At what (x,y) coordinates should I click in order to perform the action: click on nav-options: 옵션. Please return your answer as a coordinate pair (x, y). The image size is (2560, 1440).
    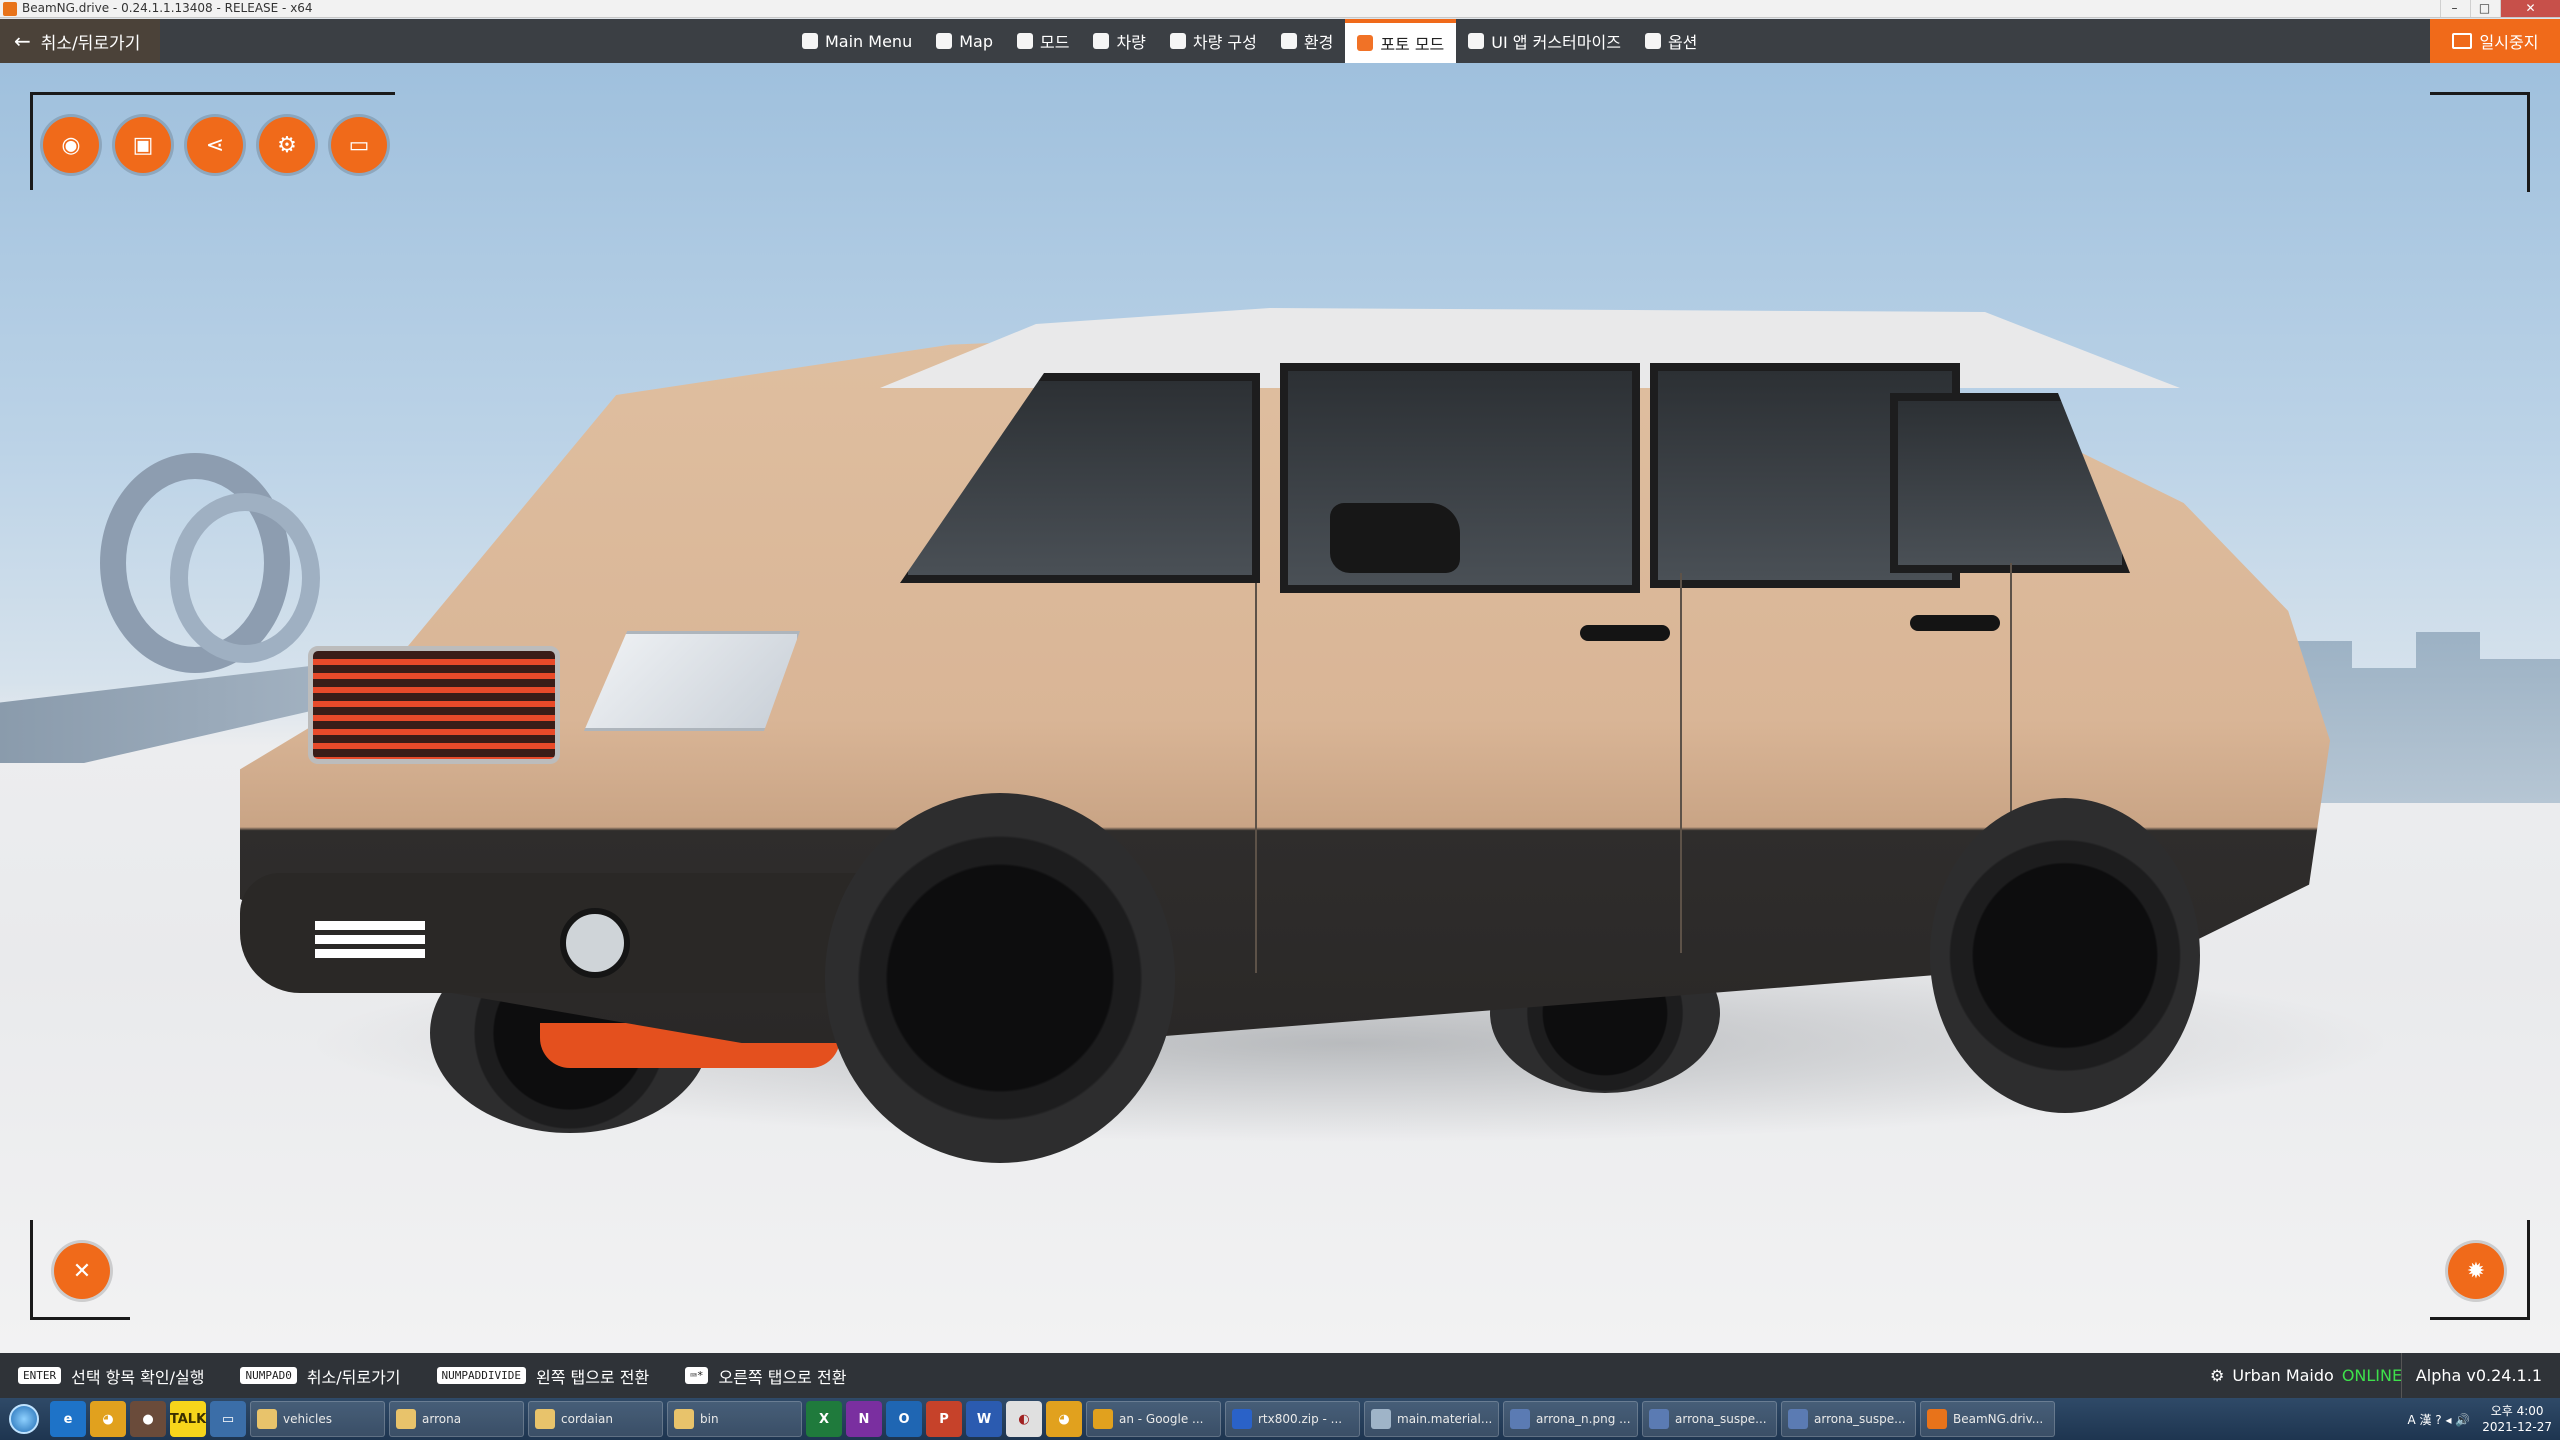
    Looking at the image, I should click on (1671, 41).